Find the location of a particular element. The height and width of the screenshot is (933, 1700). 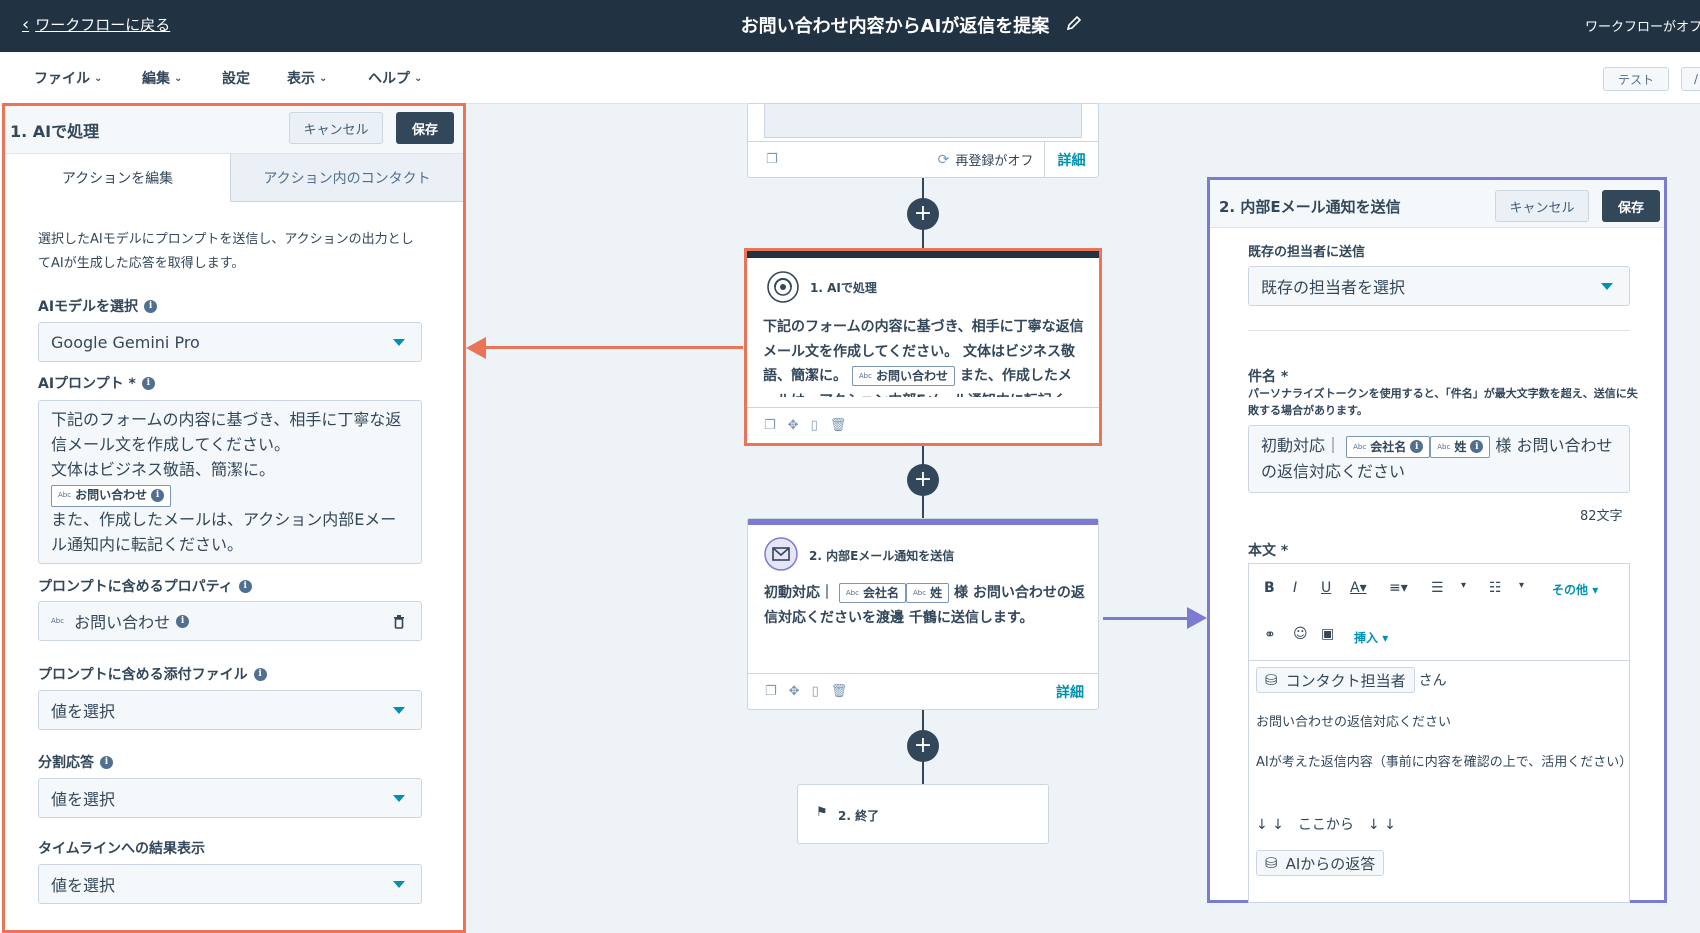

token-company: Abc 会社名 i is located at coordinates (1388, 446).